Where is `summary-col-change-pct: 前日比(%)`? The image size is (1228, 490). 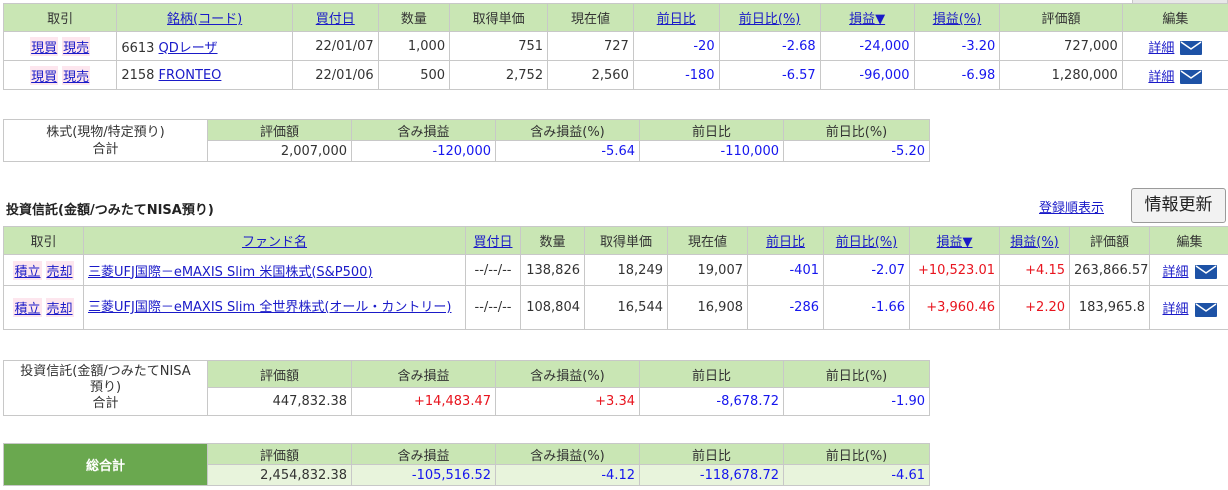
summary-col-change-pct: 前日比(%) is located at coordinates (856, 374).